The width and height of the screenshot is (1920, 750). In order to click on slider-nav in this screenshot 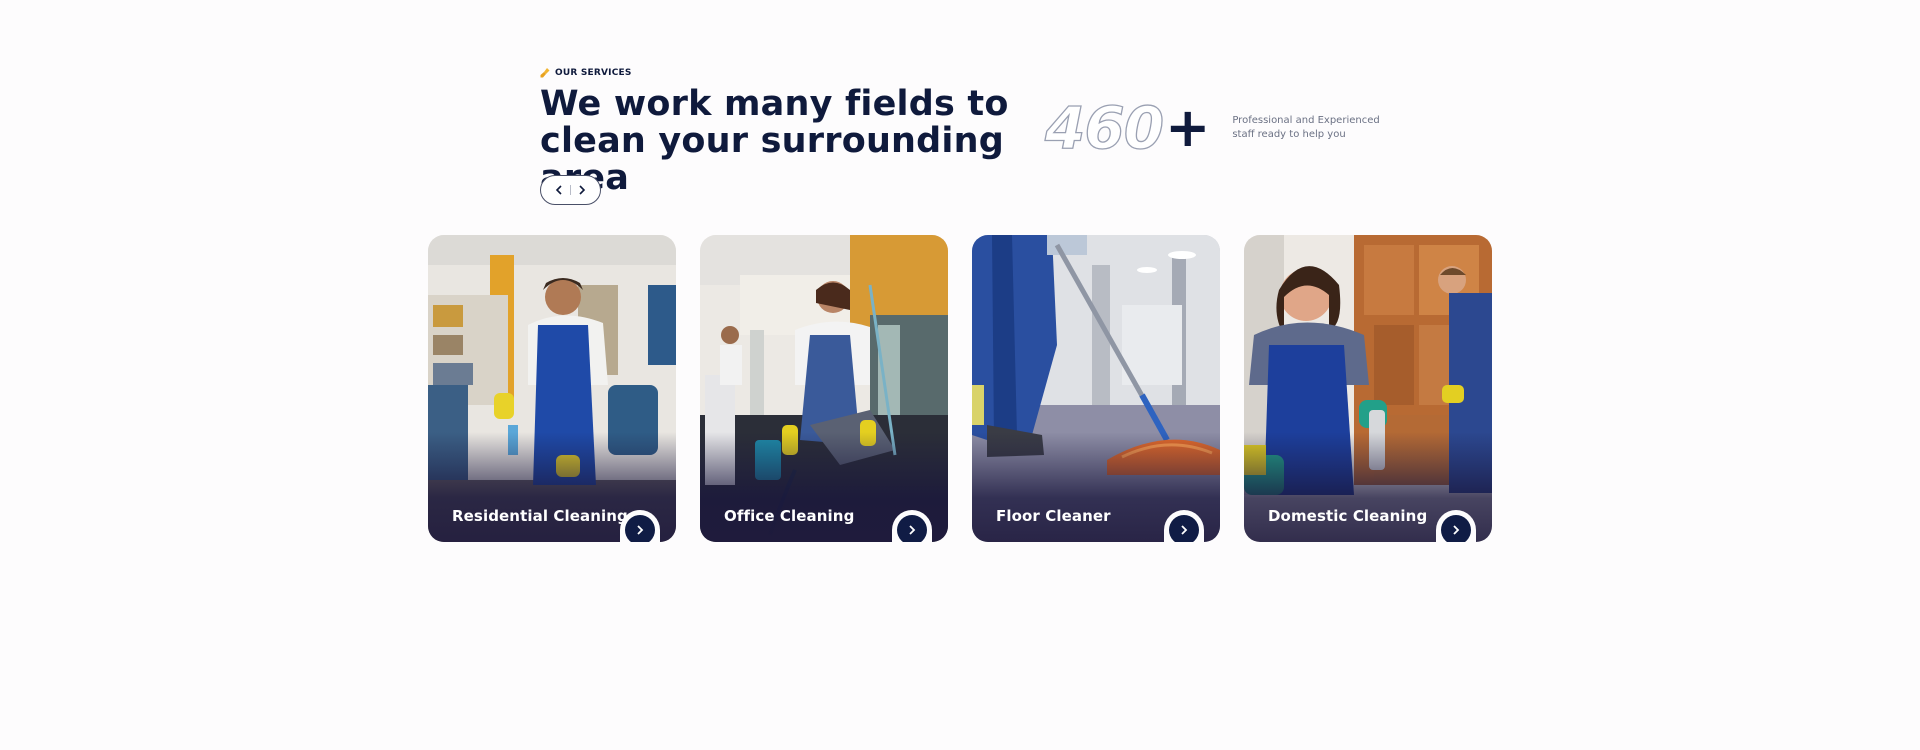, I will do `click(570, 190)`.